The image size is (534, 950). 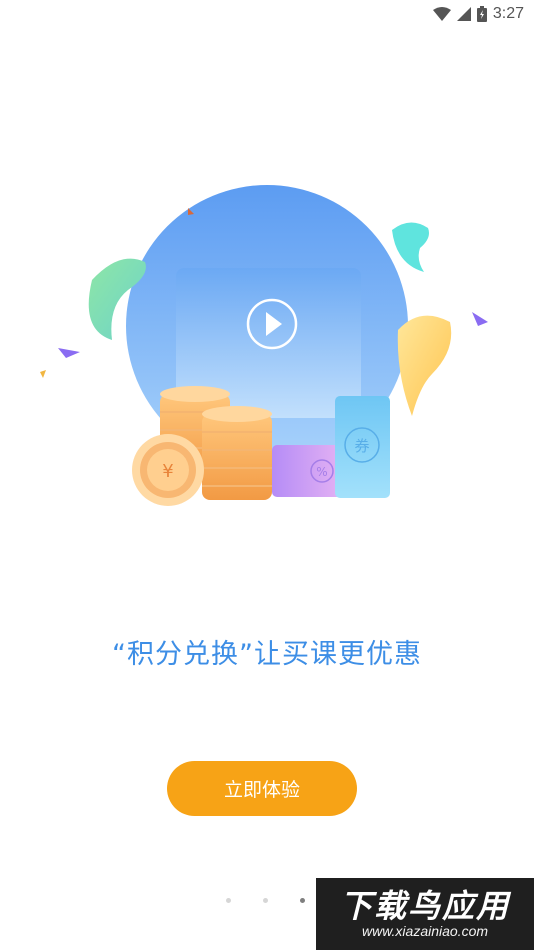 What do you see at coordinates (302, 900) in the screenshot?
I see `page-dot-active` at bounding box center [302, 900].